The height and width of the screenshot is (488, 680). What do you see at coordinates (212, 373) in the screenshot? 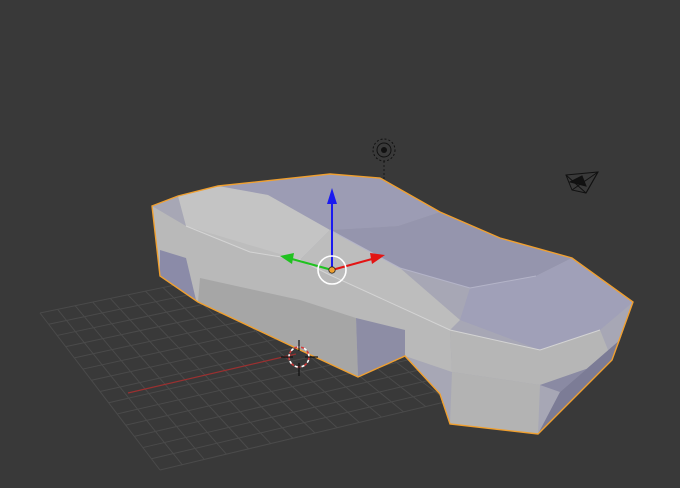
I see `grid-x-axis` at bounding box center [212, 373].